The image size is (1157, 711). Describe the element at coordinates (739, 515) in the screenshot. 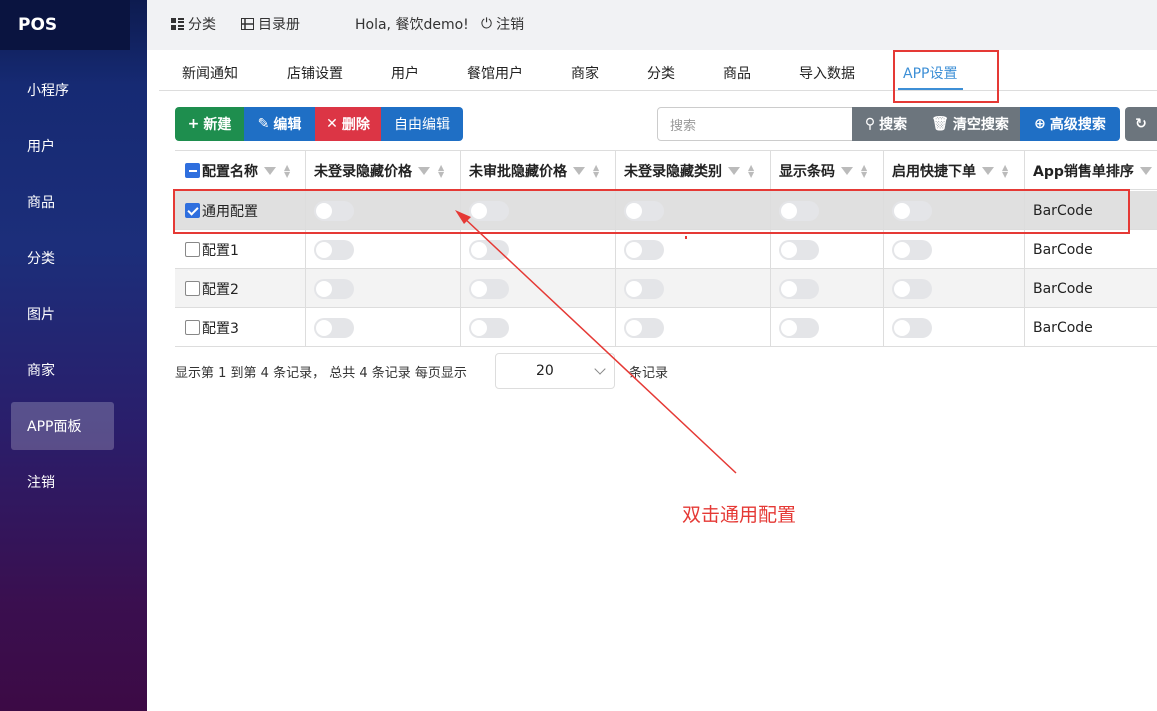

I see `annotation-text: 双击通用配置` at that location.